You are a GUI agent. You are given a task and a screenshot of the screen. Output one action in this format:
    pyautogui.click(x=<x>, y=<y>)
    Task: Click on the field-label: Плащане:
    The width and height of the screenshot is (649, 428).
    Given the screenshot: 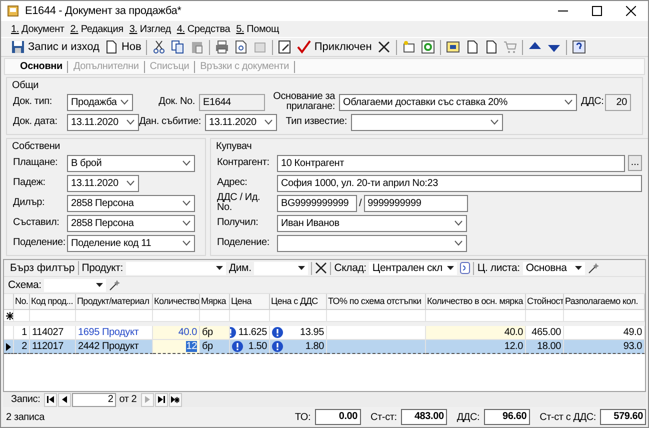 What is the action you would take?
    pyautogui.click(x=36, y=163)
    